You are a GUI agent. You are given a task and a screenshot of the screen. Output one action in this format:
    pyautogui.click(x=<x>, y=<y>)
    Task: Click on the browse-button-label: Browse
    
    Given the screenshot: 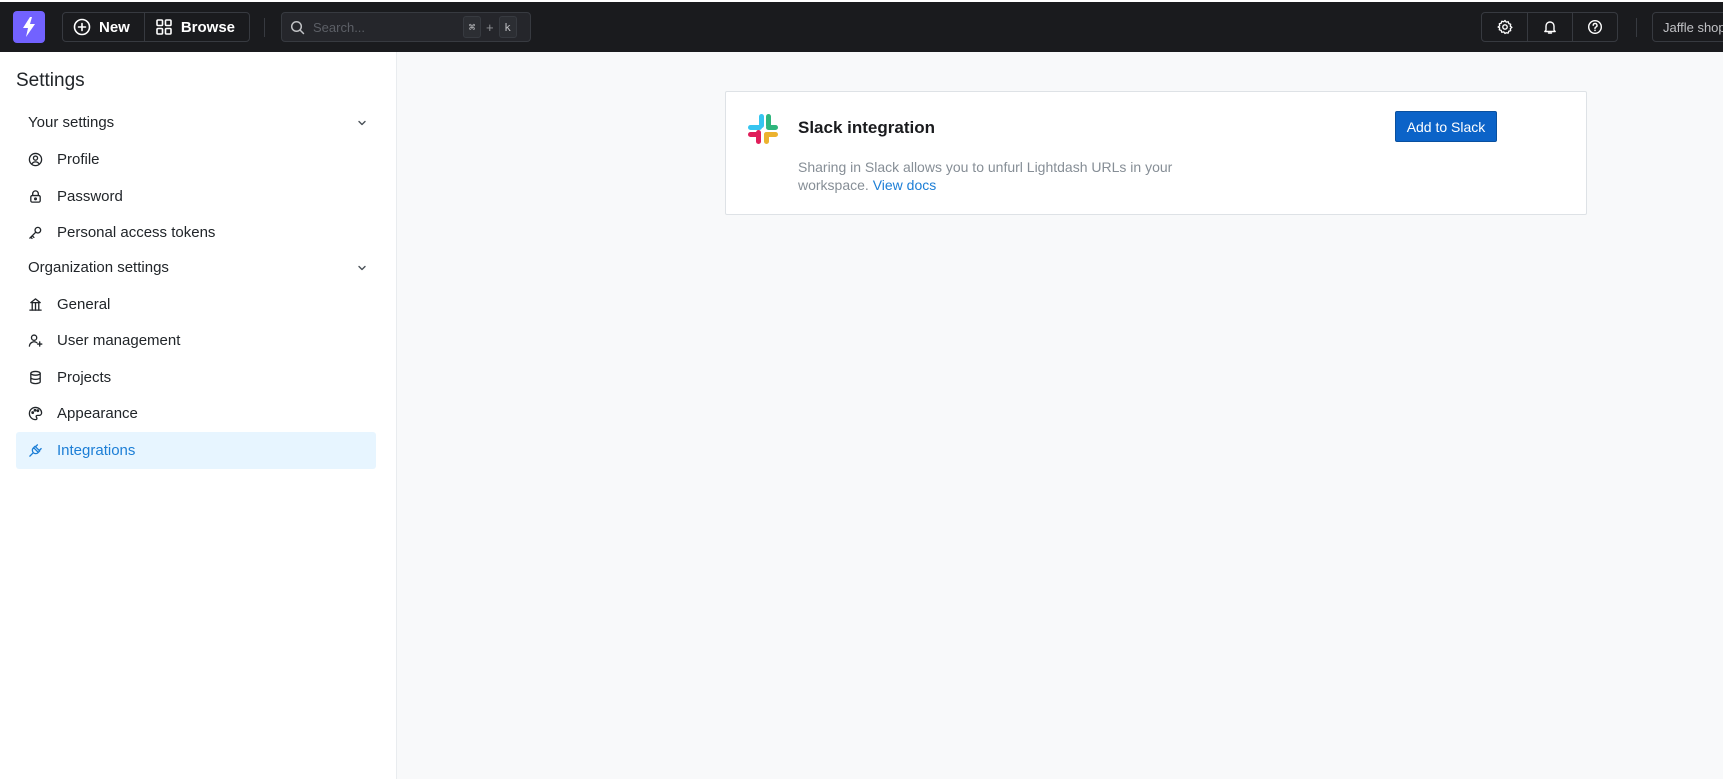 What is the action you would take?
    pyautogui.click(x=208, y=27)
    